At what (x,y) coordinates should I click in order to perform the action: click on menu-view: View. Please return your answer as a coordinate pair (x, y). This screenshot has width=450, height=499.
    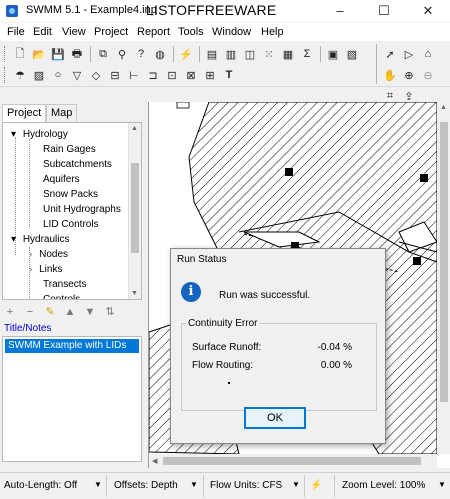
    Looking at the image, I should click on (74, 32).